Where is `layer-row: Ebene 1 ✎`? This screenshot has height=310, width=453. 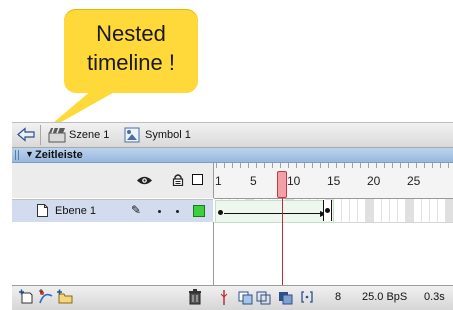 layer-row: Ebene 1 ✎ is located at coordinates (112, 211).